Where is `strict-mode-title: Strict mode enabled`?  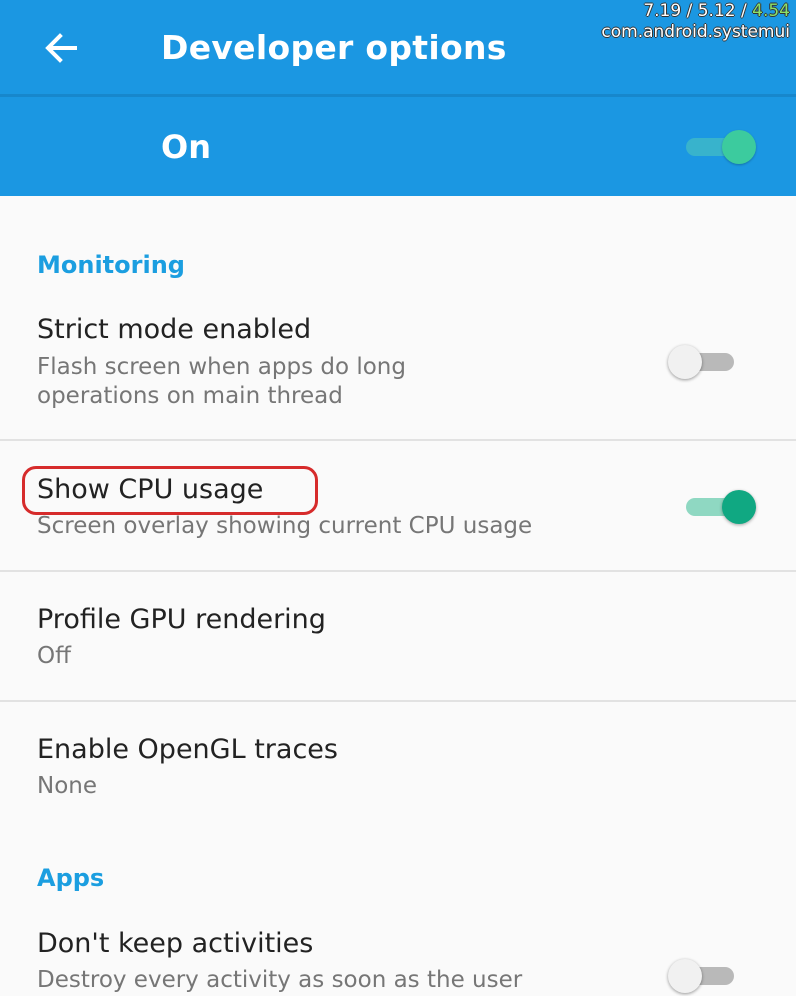
strict-mode-title: Strict mode enabled is located at coordinates (174, 329).